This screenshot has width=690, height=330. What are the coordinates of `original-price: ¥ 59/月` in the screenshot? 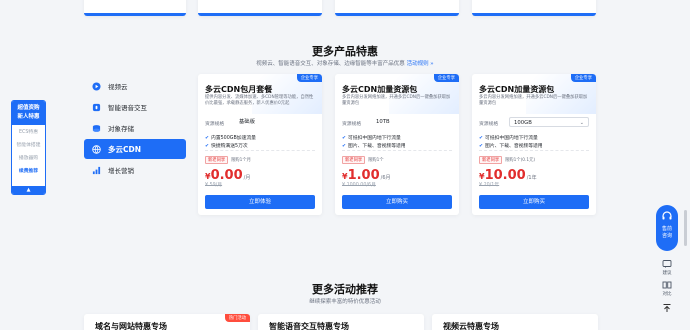 It's located at (214, 185).